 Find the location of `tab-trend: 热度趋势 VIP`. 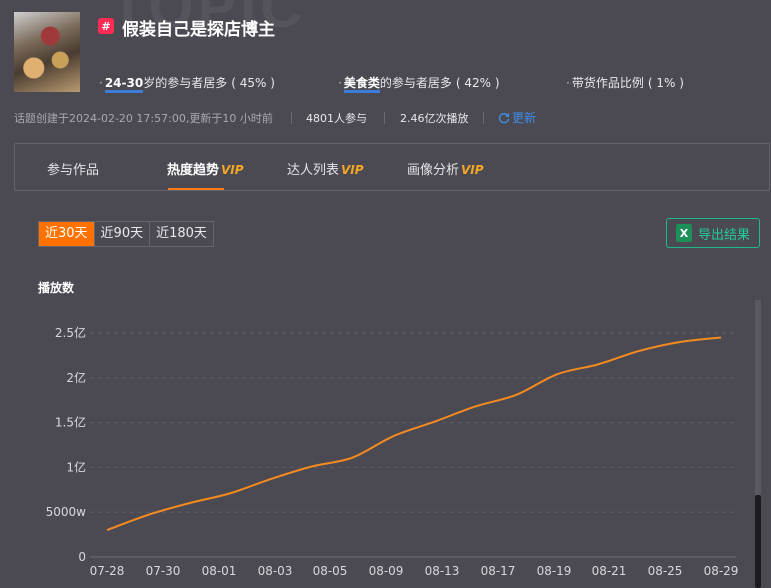

tab-trend: 热度趋势 VIP is located at coordinates (205, 168).